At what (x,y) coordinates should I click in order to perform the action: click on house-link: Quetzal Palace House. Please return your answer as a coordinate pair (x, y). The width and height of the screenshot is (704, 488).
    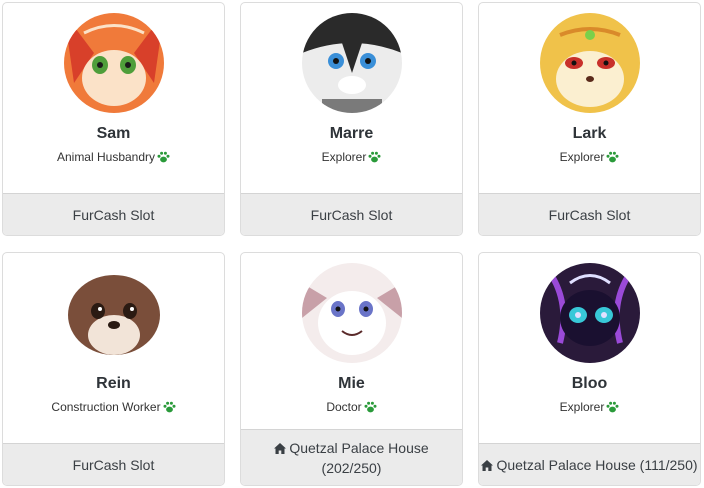
    Looking at the image, I should click on (358, 448).